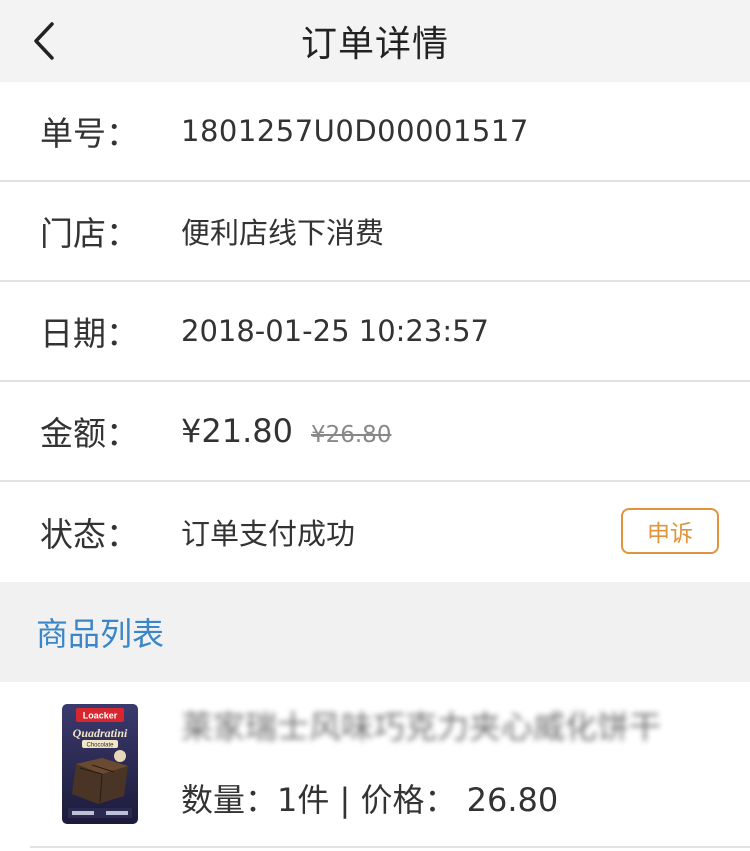 The image size is (750, 851). I want to click on amount-row: 金额： ¥21.80 ¥26.80, so click(375, 432).